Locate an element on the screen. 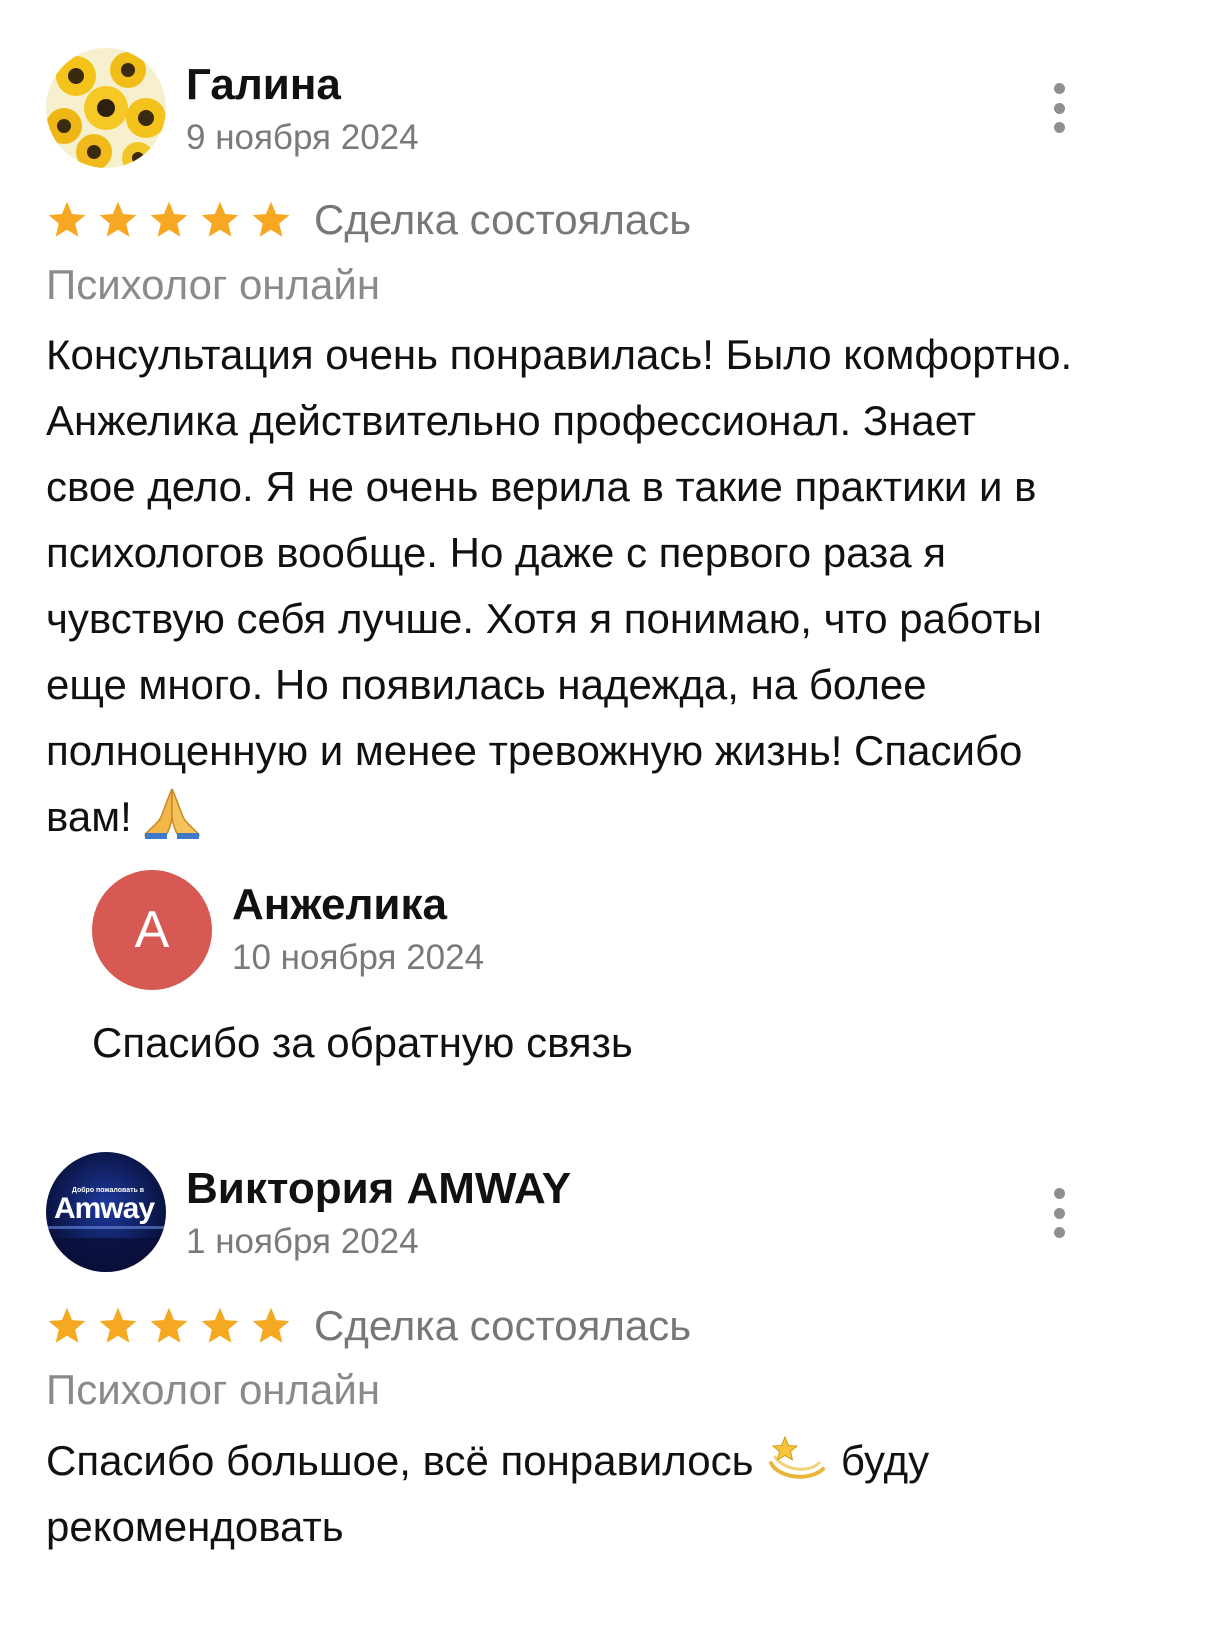  author-name: Виктория AMWAY is located at coordinates (378, 1189).